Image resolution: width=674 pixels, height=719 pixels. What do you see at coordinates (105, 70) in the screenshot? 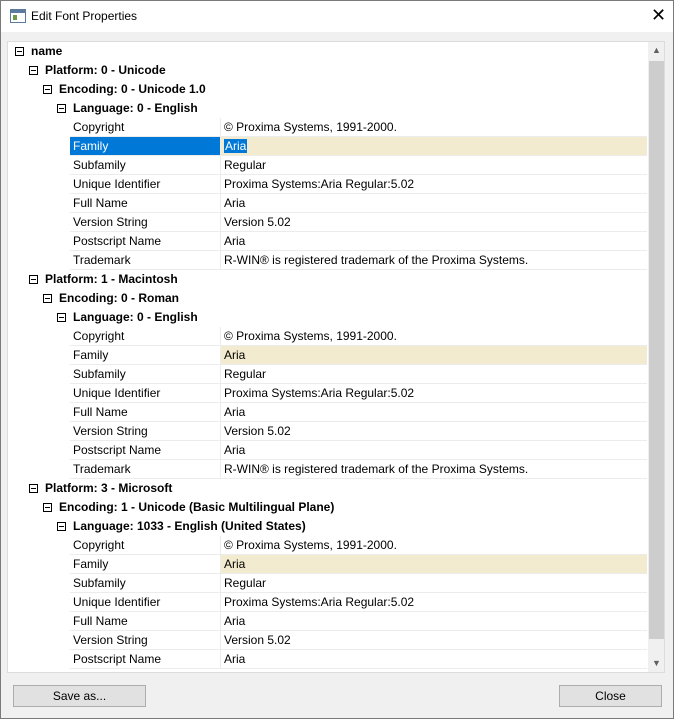
I see `node-label: Platform: 0 - Unicode` at bounding box center [105, 70].